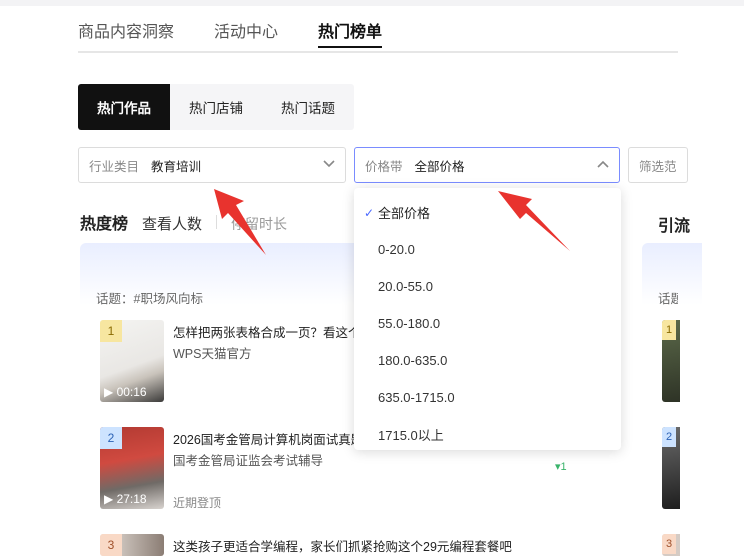  I want to click on annotation-arrow-left, so click(240, 222).